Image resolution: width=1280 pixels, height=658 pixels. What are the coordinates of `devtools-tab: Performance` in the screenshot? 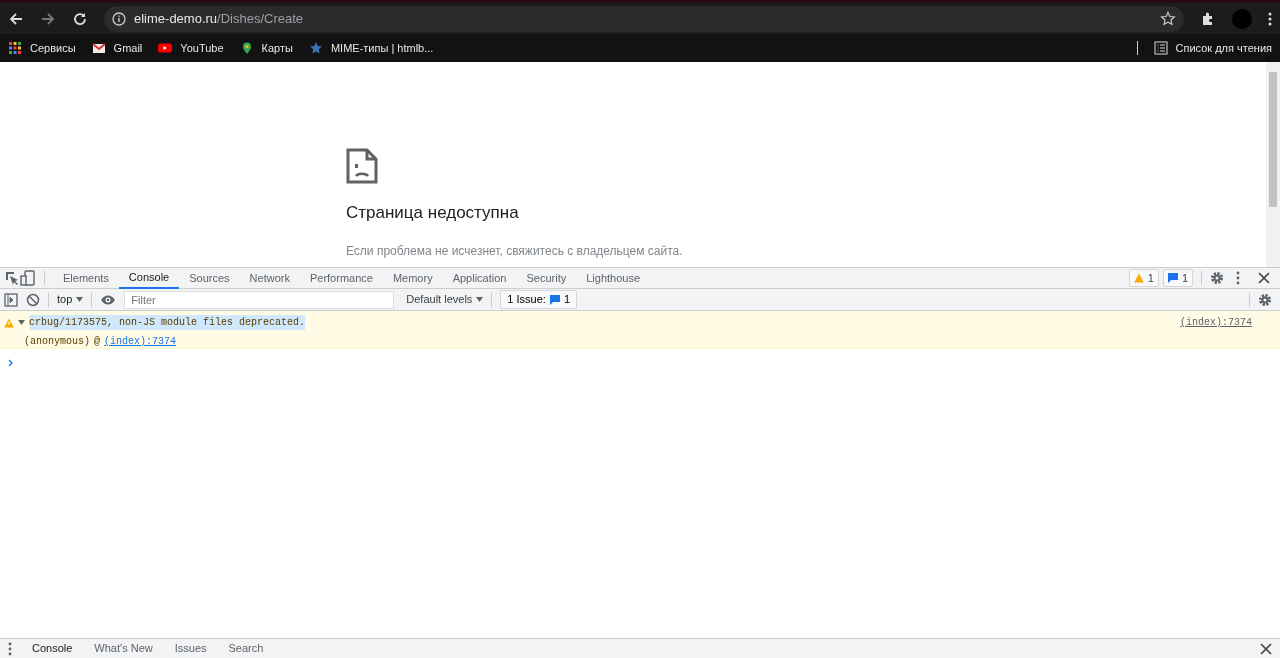 It's located at (341, 278).